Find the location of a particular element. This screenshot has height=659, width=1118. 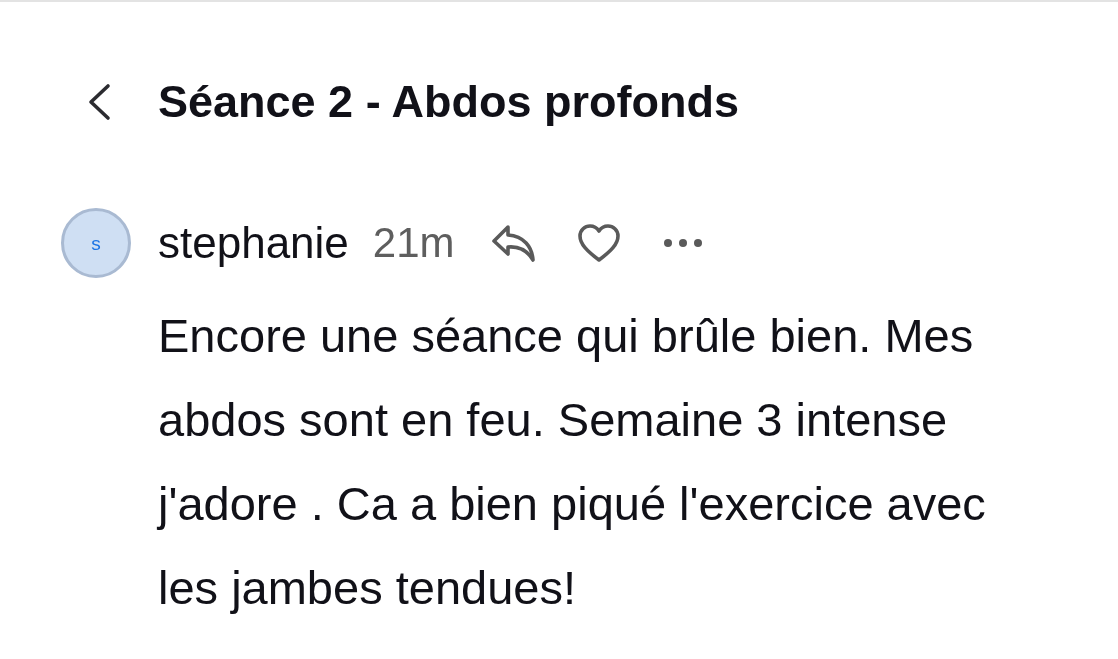

timestamp: 21m is located at coordinates (413, 242).